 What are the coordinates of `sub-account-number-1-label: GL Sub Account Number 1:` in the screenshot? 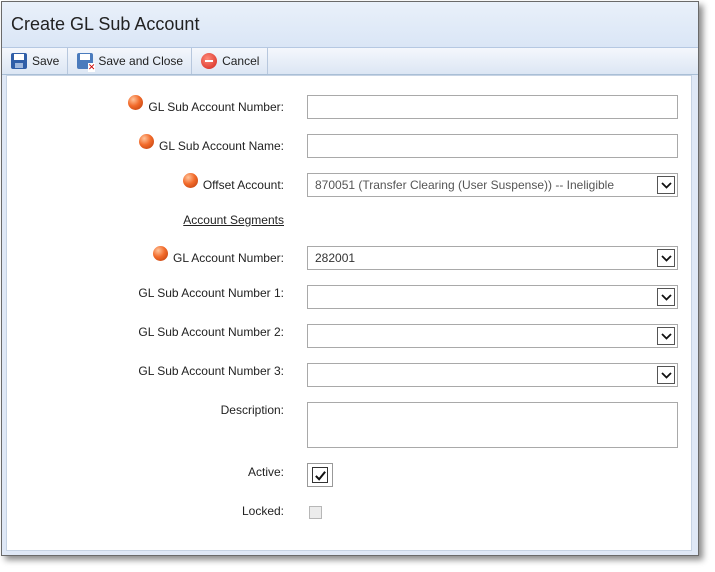 It's located at (211, 293).